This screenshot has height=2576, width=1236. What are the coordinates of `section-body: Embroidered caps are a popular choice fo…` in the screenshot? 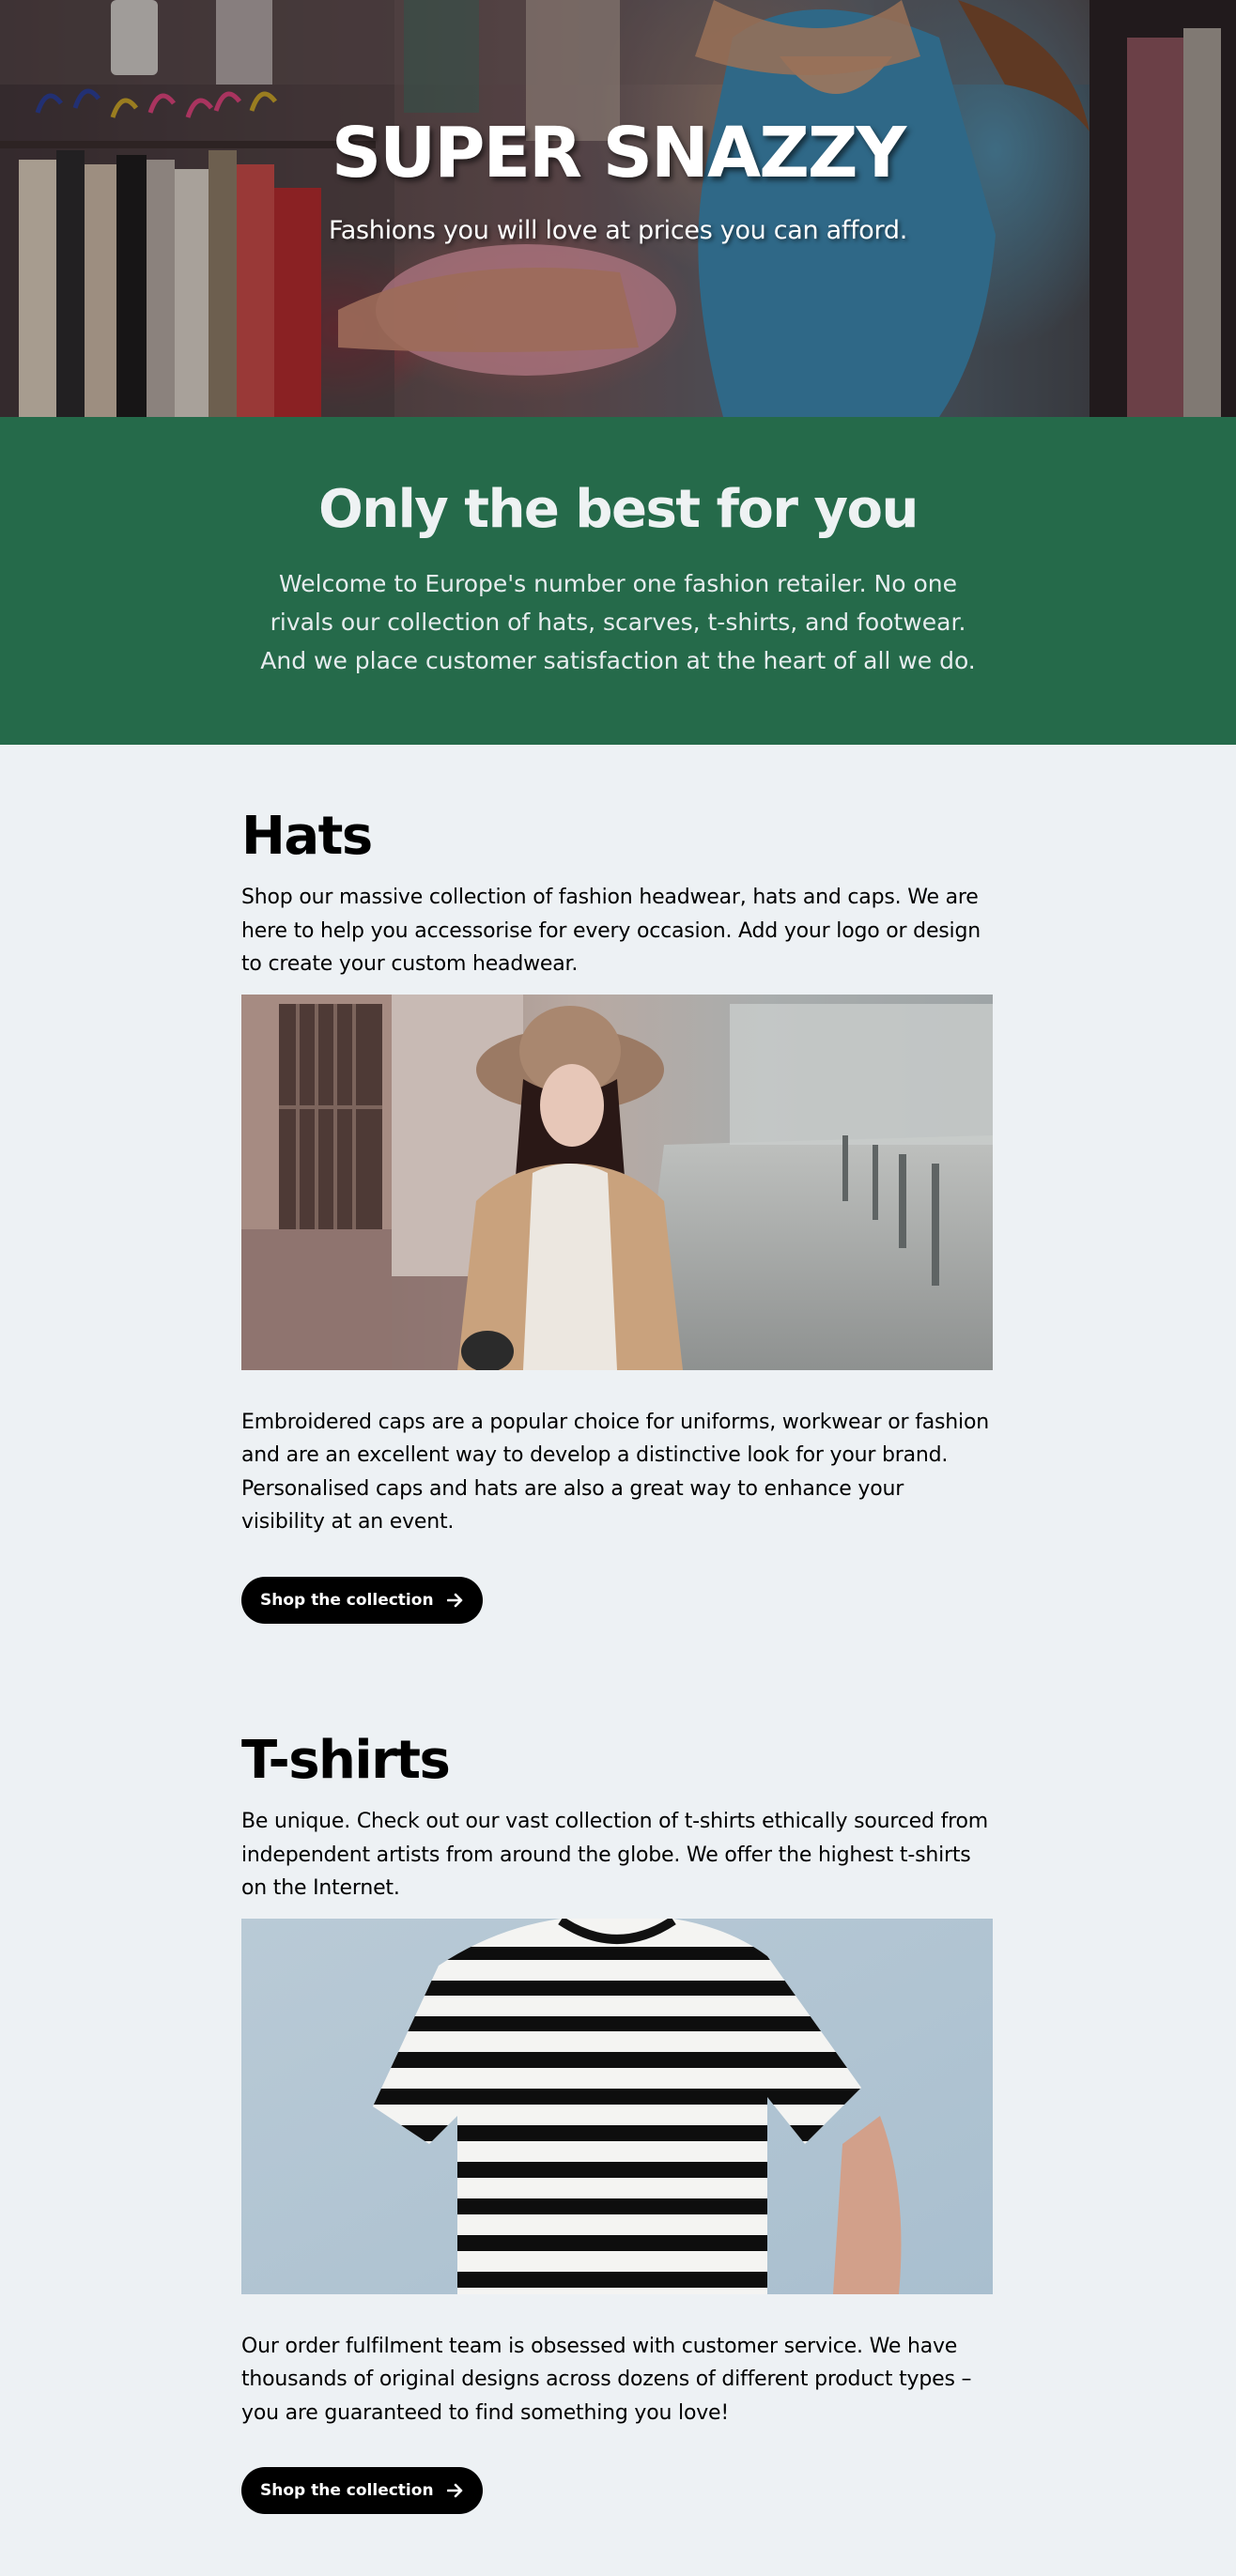 It's located at (615, 1472).